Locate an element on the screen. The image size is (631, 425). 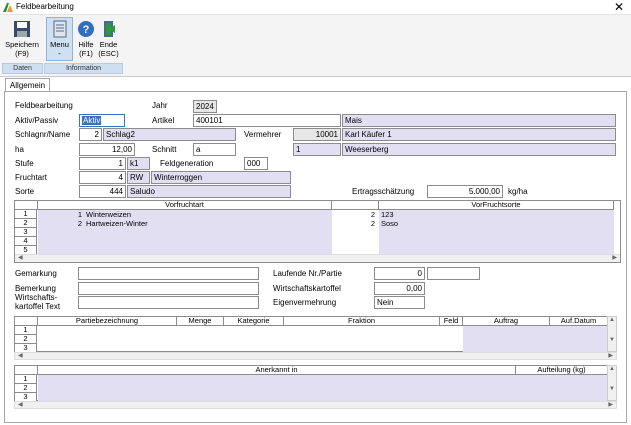
artikel-nr-field: 400101 is located at coordinates (267, 120).